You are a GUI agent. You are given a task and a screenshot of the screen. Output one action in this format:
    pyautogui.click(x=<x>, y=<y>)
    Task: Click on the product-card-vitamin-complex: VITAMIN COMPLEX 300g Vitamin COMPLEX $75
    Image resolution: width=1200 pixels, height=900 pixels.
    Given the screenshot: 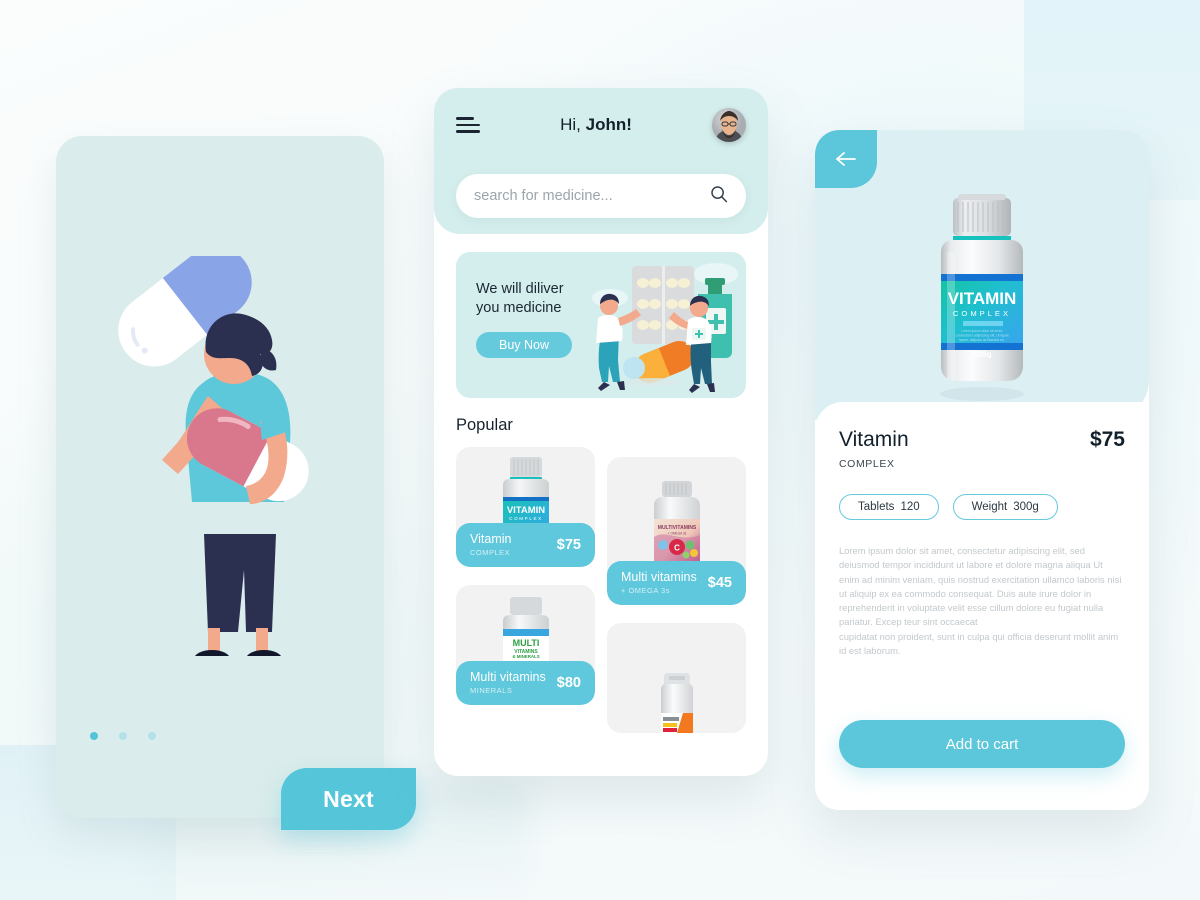 What is the action you would take?
    pyautogui.click(x=525, y=507)
    